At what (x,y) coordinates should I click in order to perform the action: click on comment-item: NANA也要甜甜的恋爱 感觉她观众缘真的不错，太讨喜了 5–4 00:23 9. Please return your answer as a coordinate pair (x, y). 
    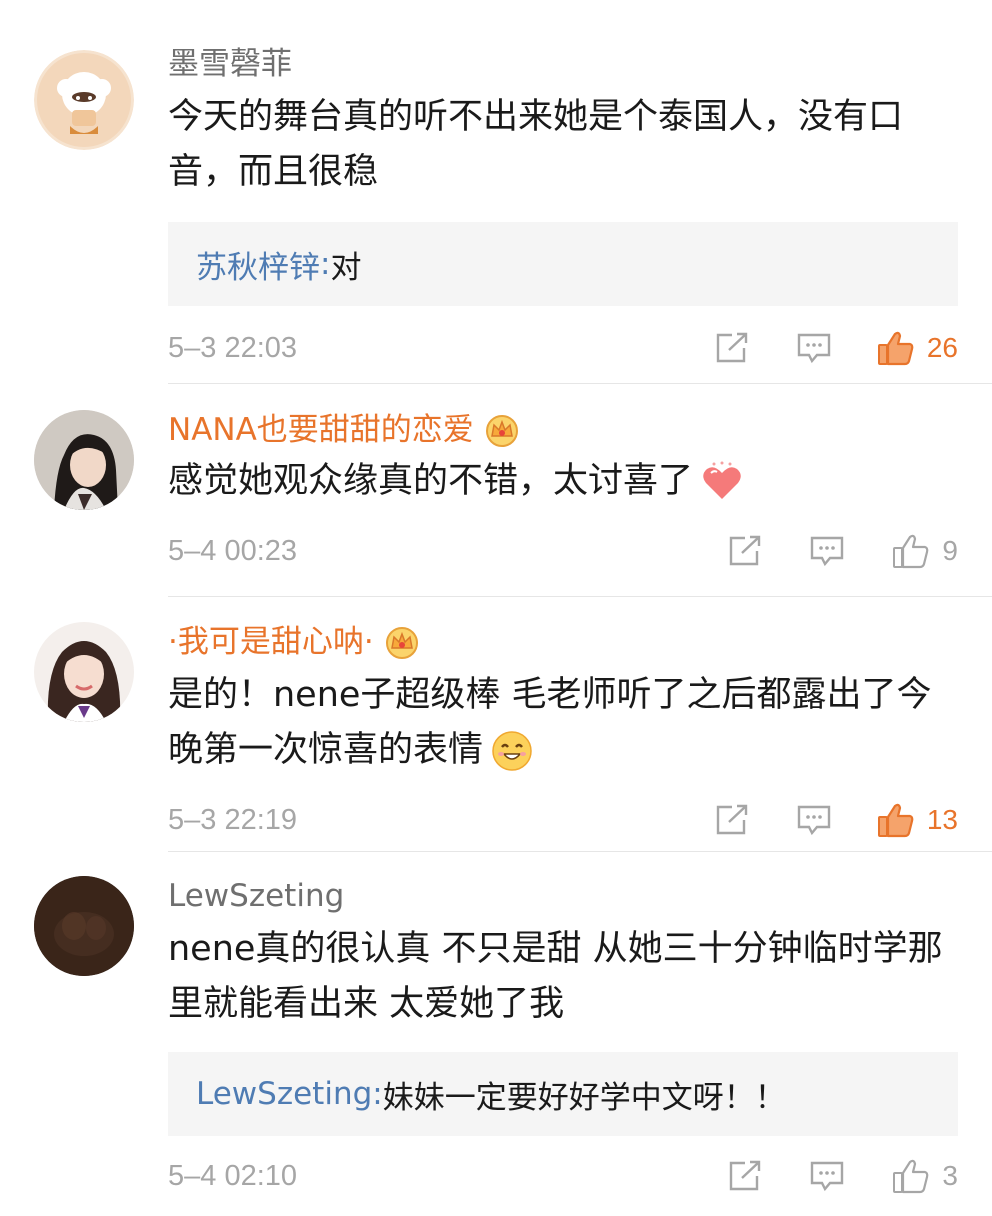
    Looking at the image, I should click on (496, 500).